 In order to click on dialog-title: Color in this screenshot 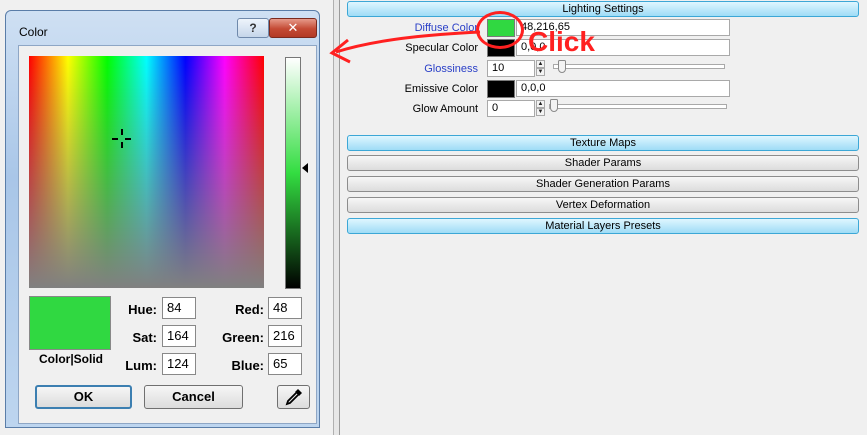, I will do `click(33, 32)`.